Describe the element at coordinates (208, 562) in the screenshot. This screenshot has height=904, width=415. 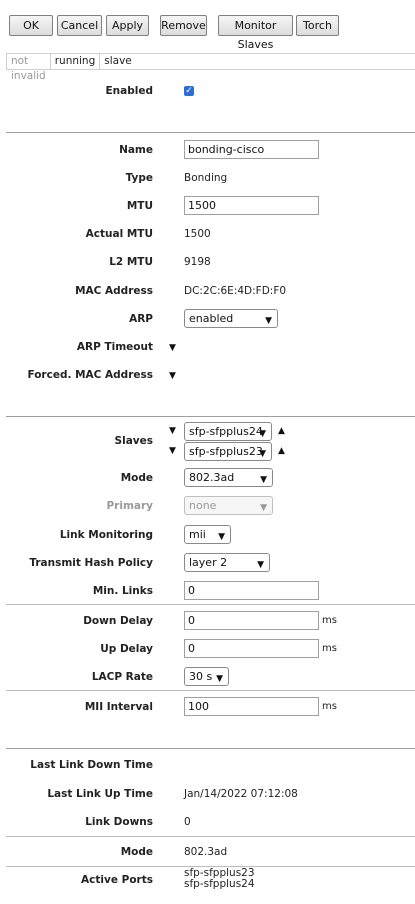
I see `transmit-hash-policy-select-value: layer 2` at that location.